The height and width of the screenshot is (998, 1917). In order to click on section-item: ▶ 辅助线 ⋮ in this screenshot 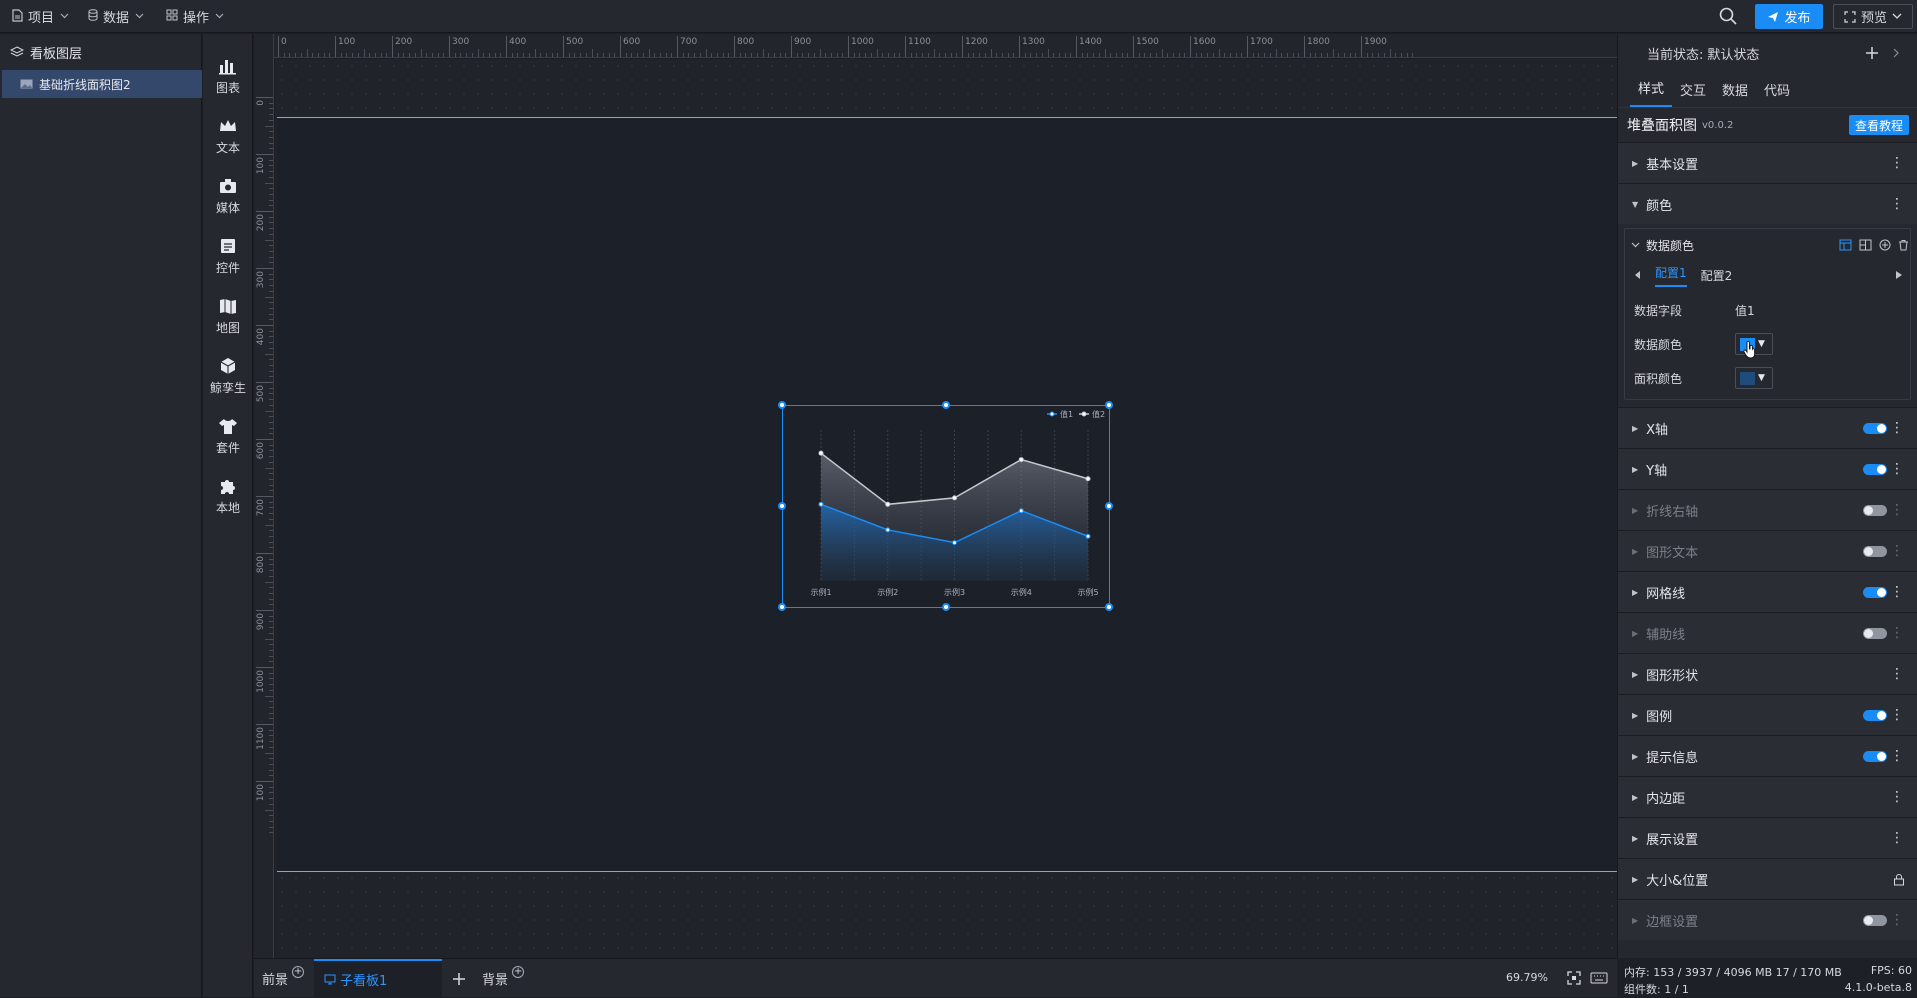, I will do `click(1767, 632)`.